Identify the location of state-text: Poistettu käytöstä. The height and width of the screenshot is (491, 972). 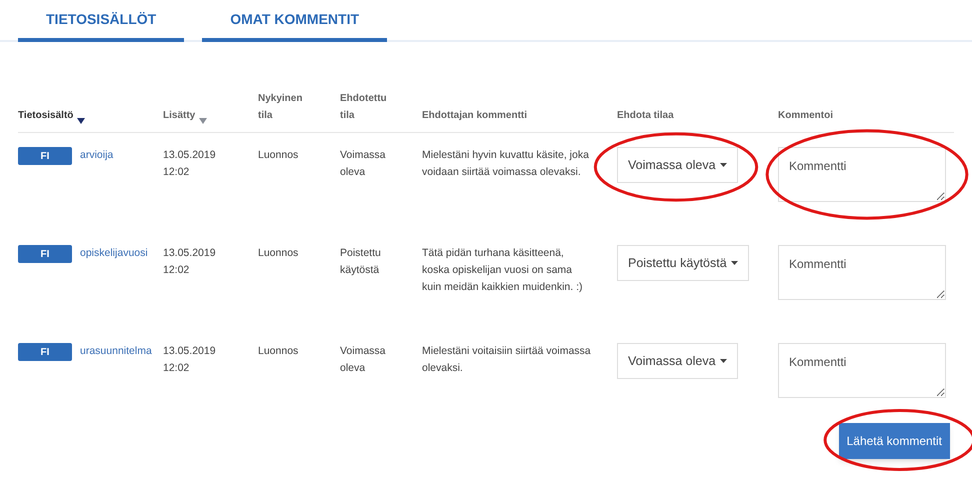
(361, 262).